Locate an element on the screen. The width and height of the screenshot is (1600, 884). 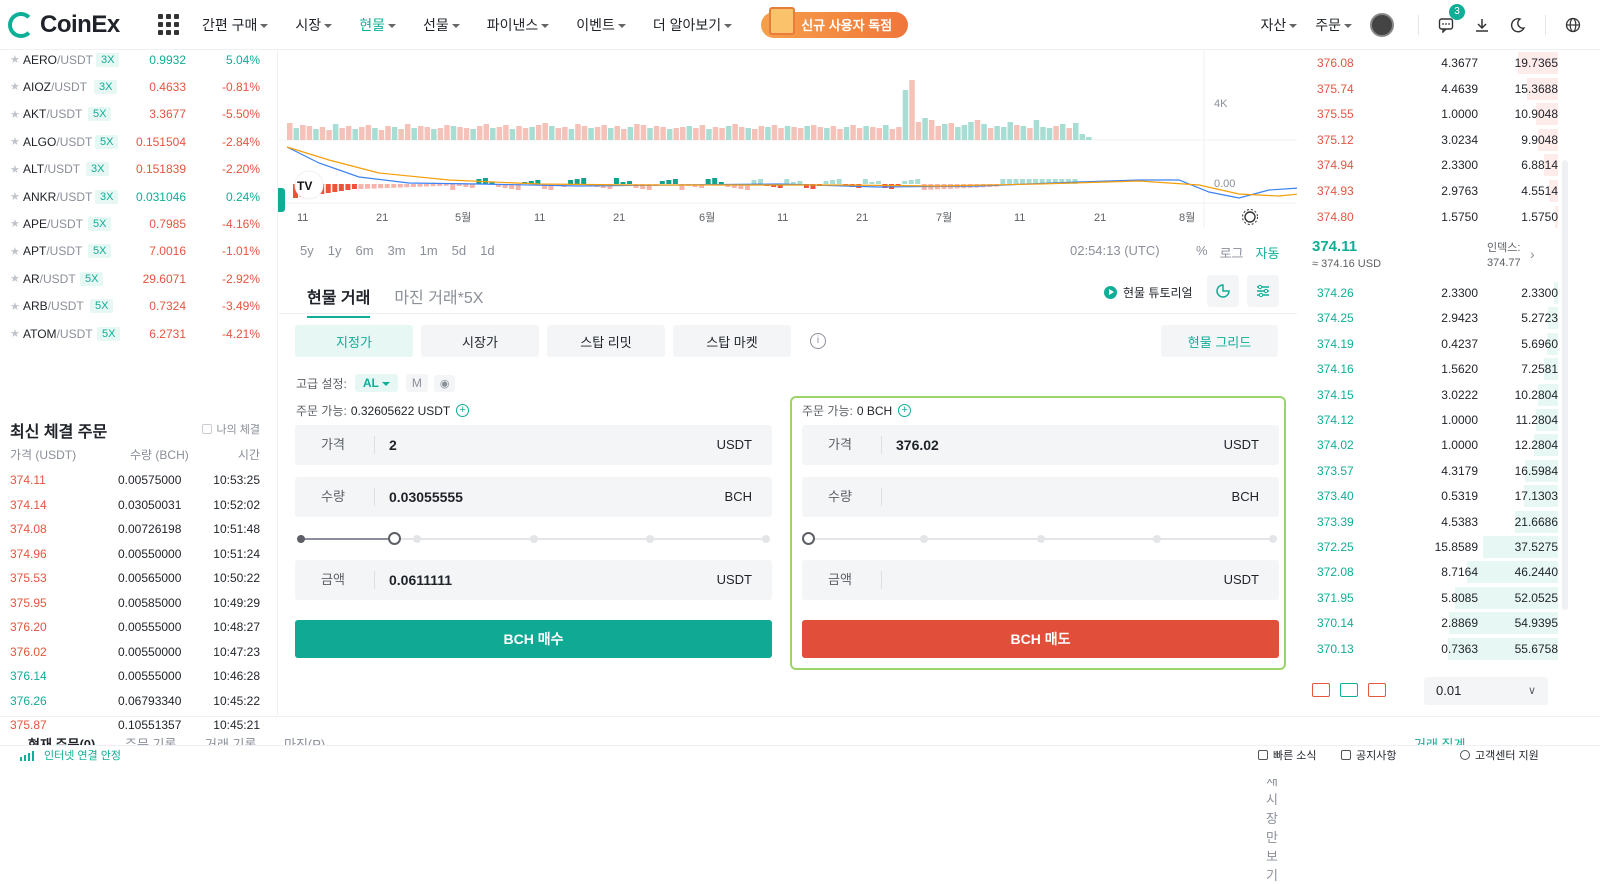
al-toggle: AL is located at coordinates (376, 383).